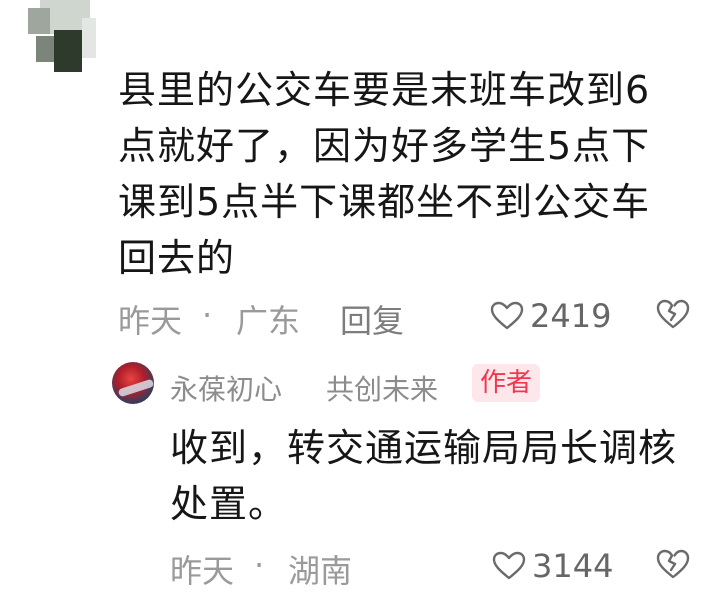  I want to click on comment-time: 昨天, so click(150, 321).